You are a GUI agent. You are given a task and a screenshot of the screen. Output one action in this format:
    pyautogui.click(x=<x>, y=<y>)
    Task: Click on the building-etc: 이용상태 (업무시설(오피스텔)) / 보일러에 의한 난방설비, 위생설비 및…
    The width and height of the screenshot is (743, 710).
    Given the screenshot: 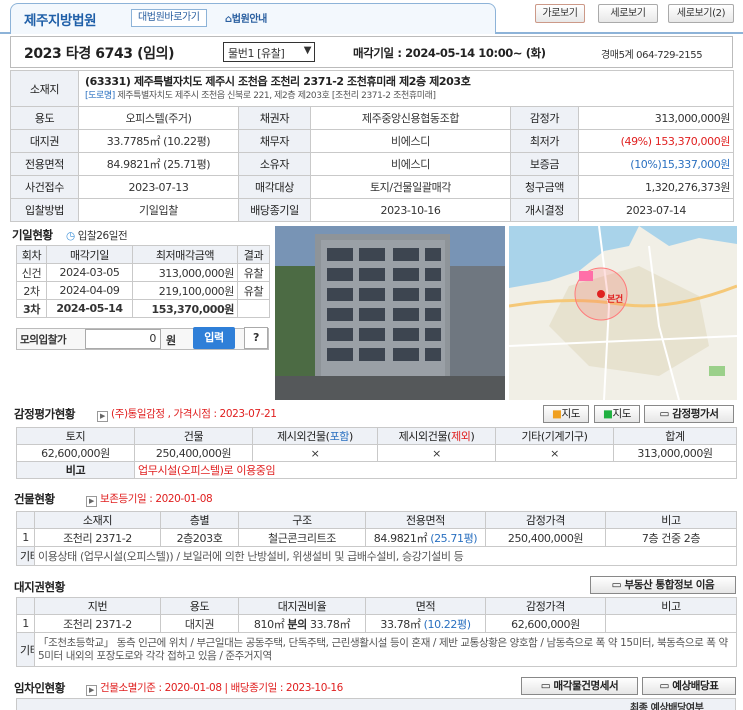 What is the action you would take?
    pyautogui.click(x=385, y=556)
    